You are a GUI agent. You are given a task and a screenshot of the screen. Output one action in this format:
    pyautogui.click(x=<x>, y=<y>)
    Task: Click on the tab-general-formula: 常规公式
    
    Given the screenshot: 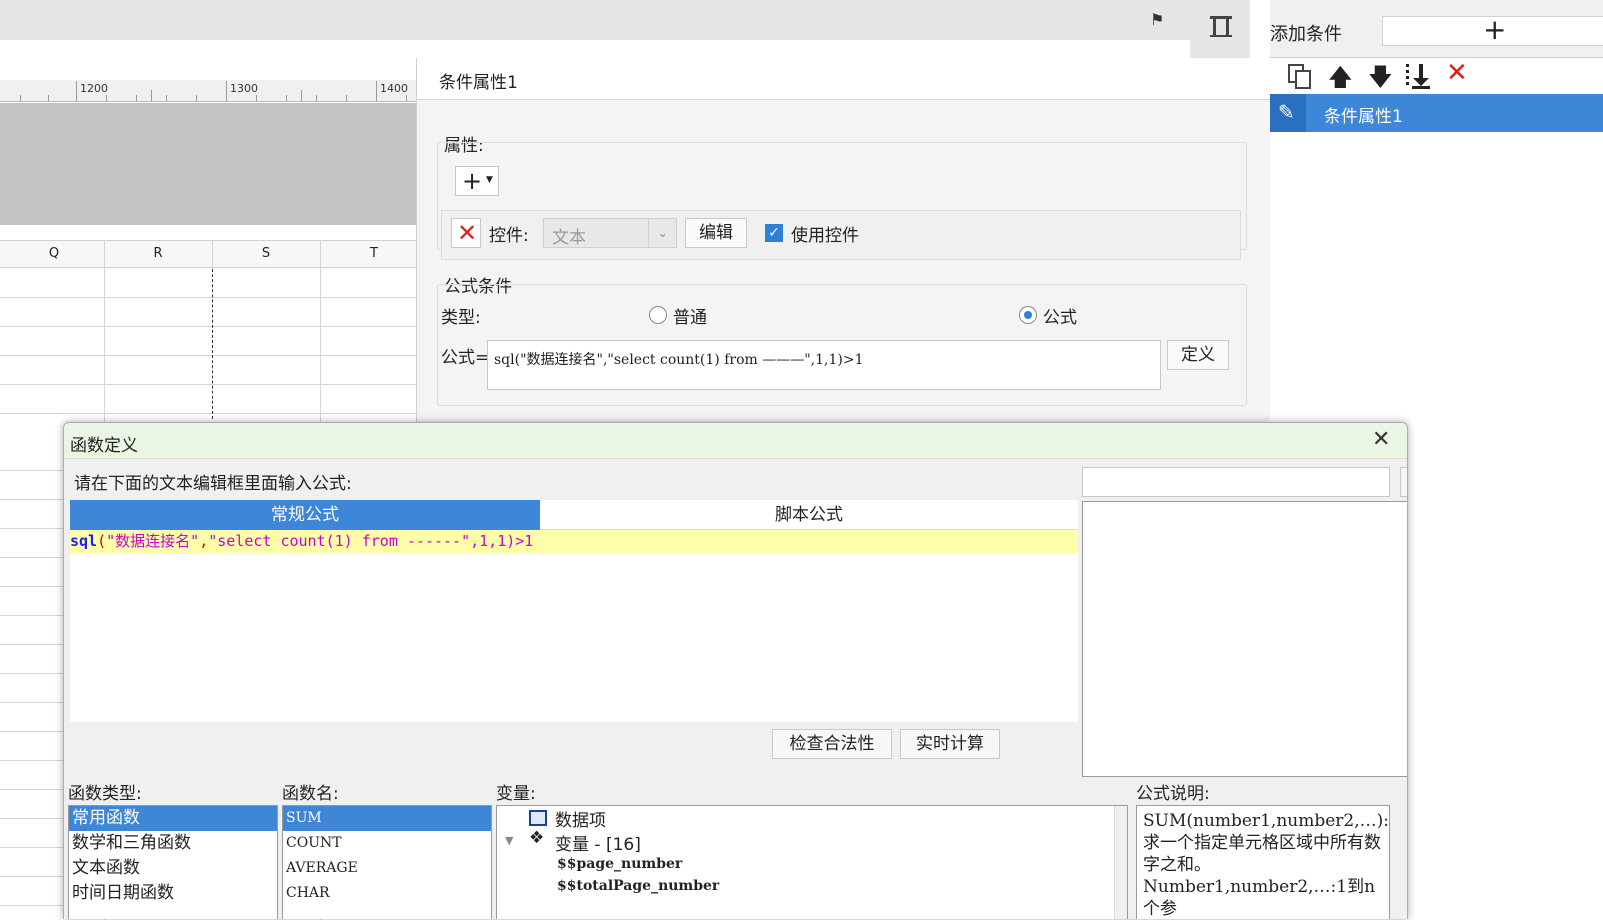 What is the action you would take?
    pyautogui.click(x=305, y=515)
    